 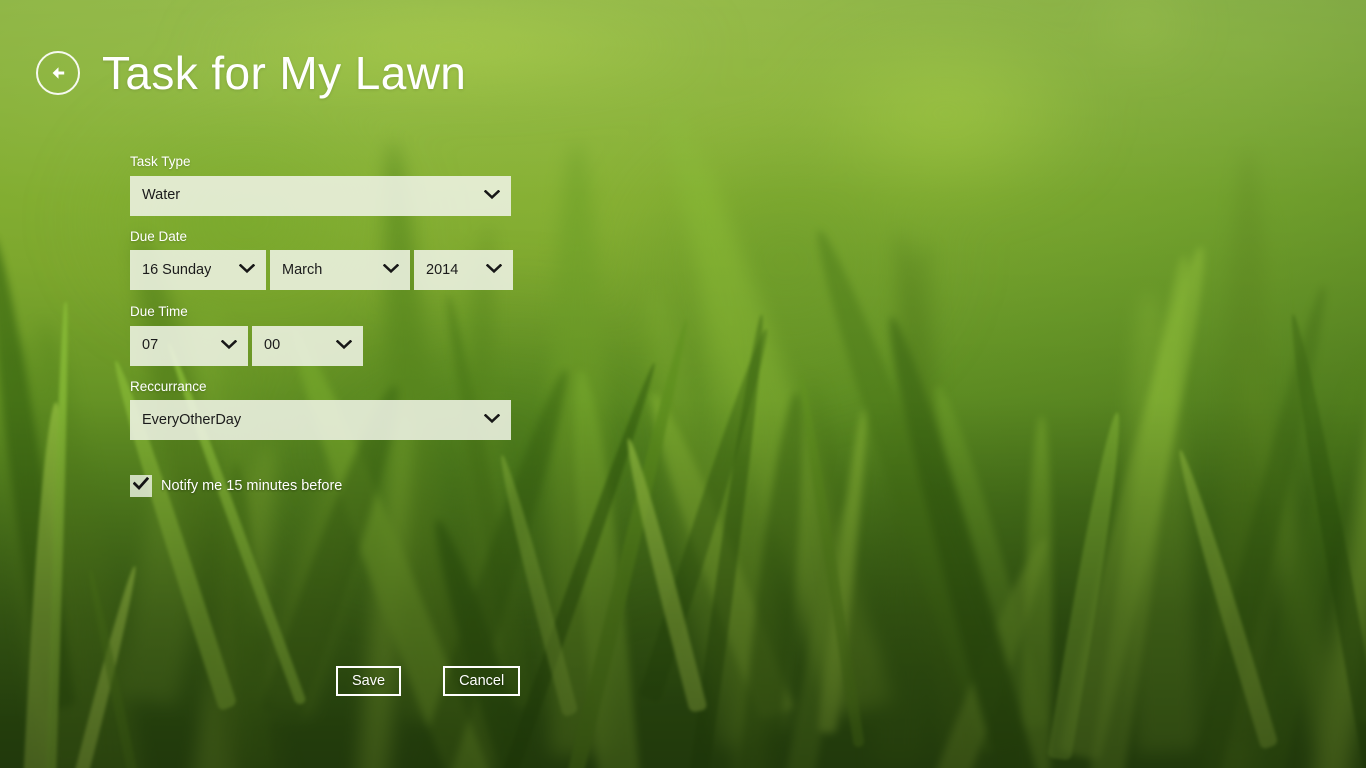 I want to click on back-arrow-icon, so click(x=58, y=73).